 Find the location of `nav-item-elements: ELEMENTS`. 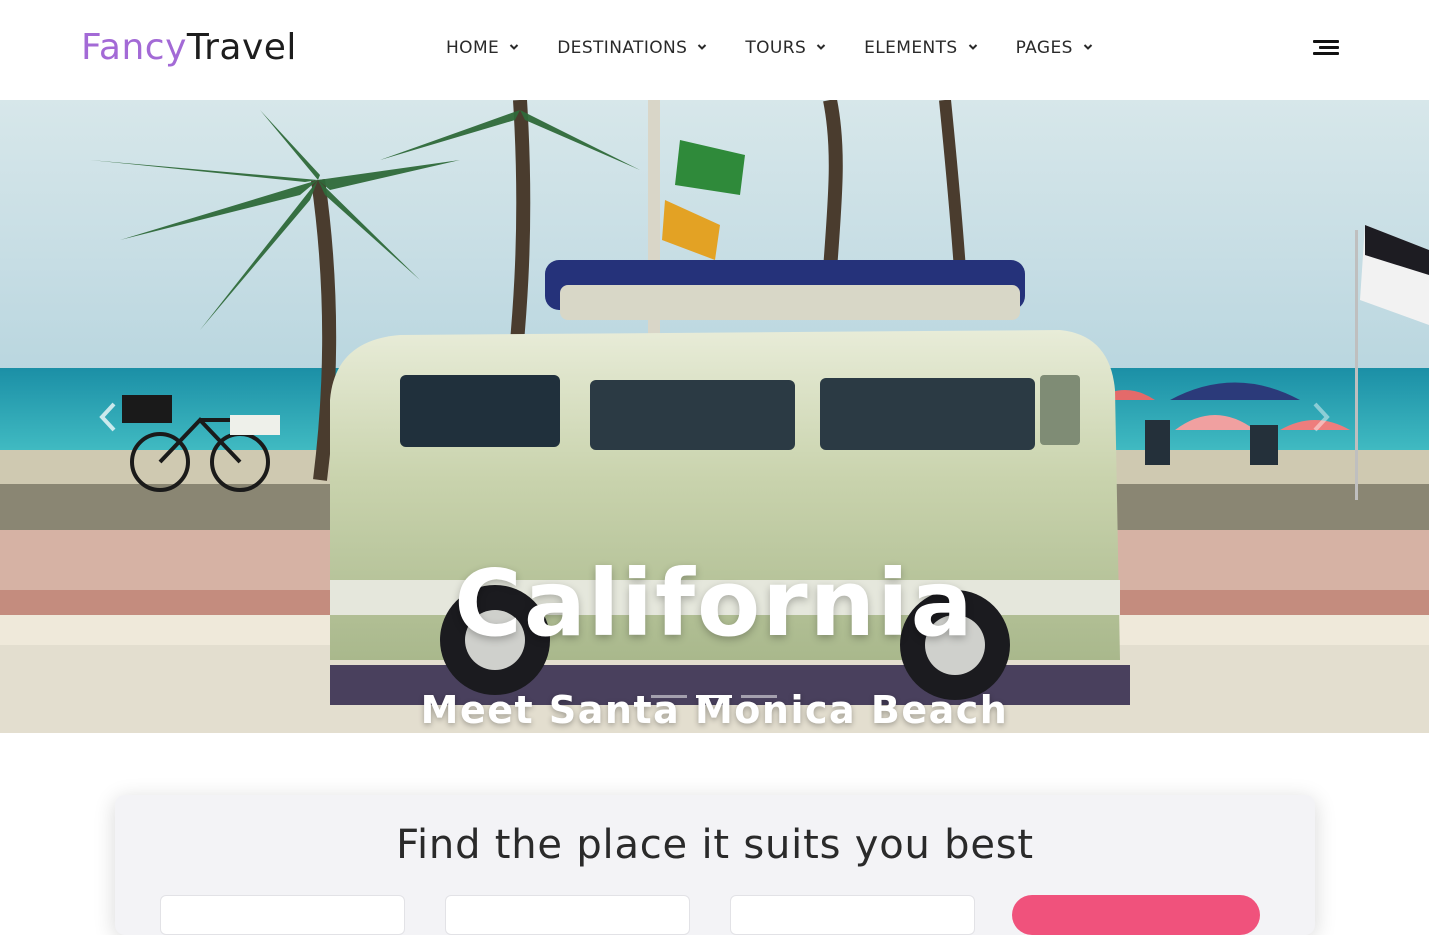

nav-item-elements: ELEMENTS is located at coordinates (920, 48).